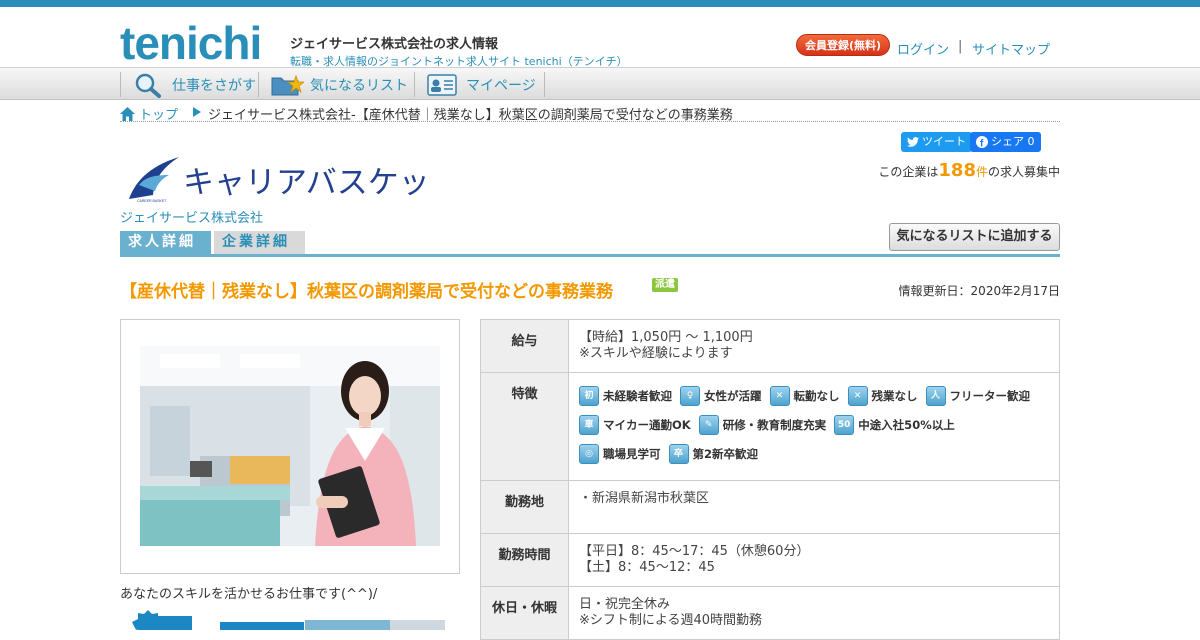 The image size is (1200, 640). I want to click on time-value: 【平日】8：45～17：45（休憩60分） 【土】8：45～12：45, so click(814, 560).